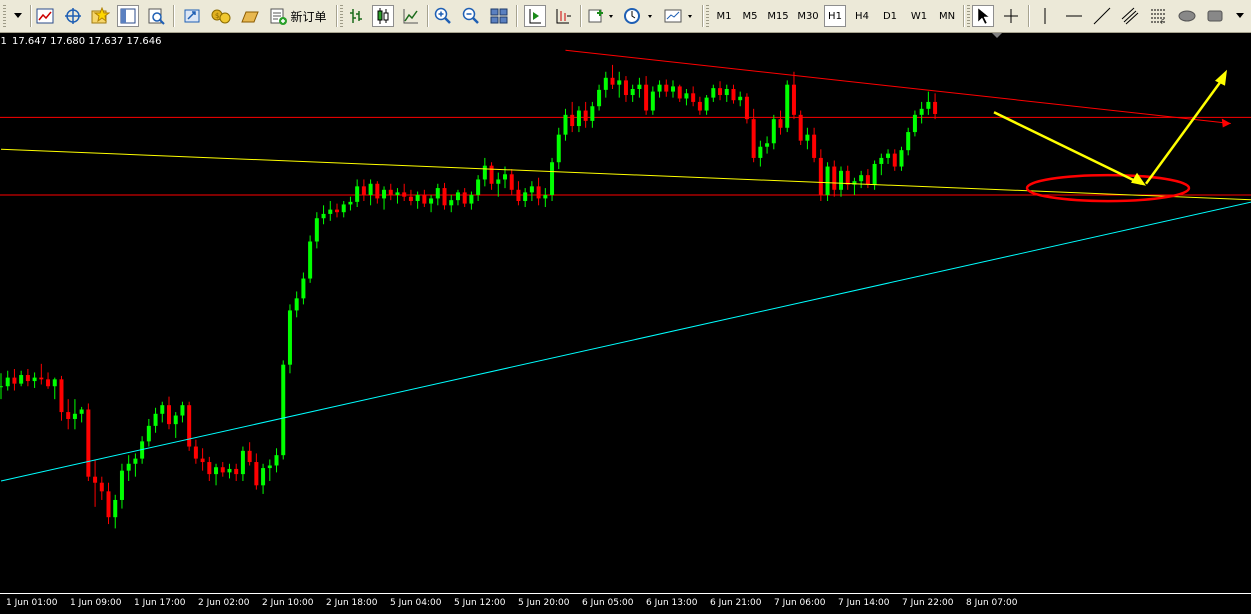 This screenshot has height=614, width=1251. I want to click on cursor-icon, so click(983, 16).